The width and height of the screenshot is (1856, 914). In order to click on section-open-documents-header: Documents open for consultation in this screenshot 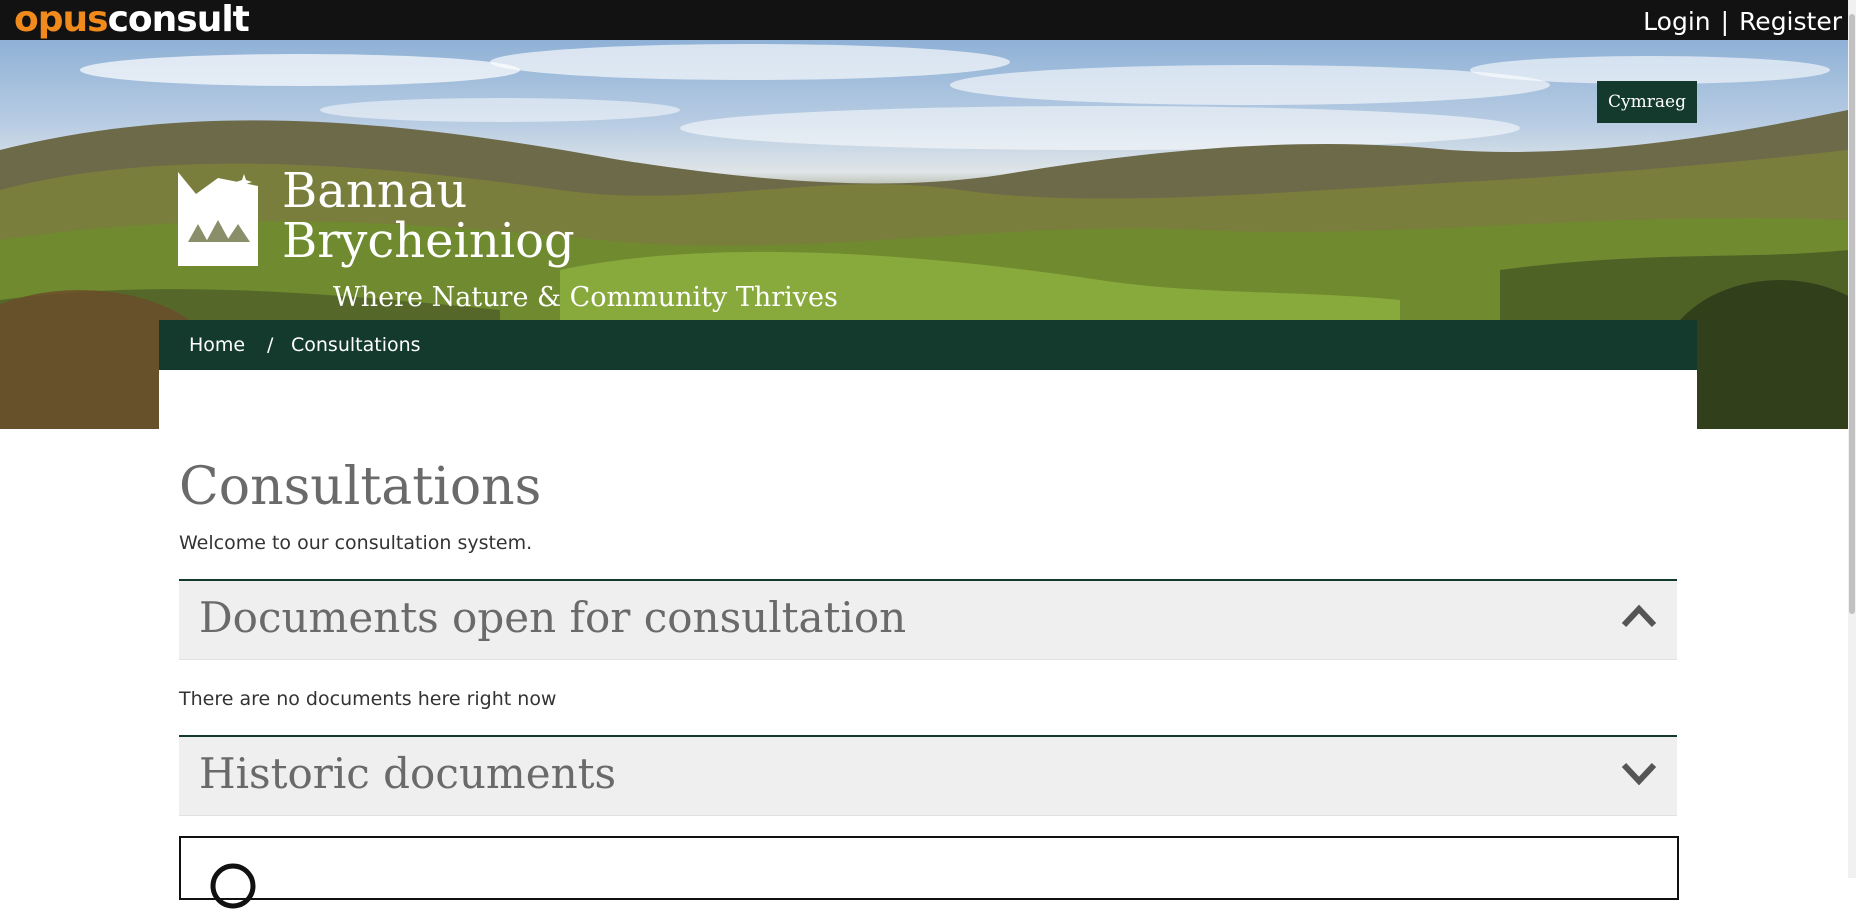, I will do `click(928, 619)`.